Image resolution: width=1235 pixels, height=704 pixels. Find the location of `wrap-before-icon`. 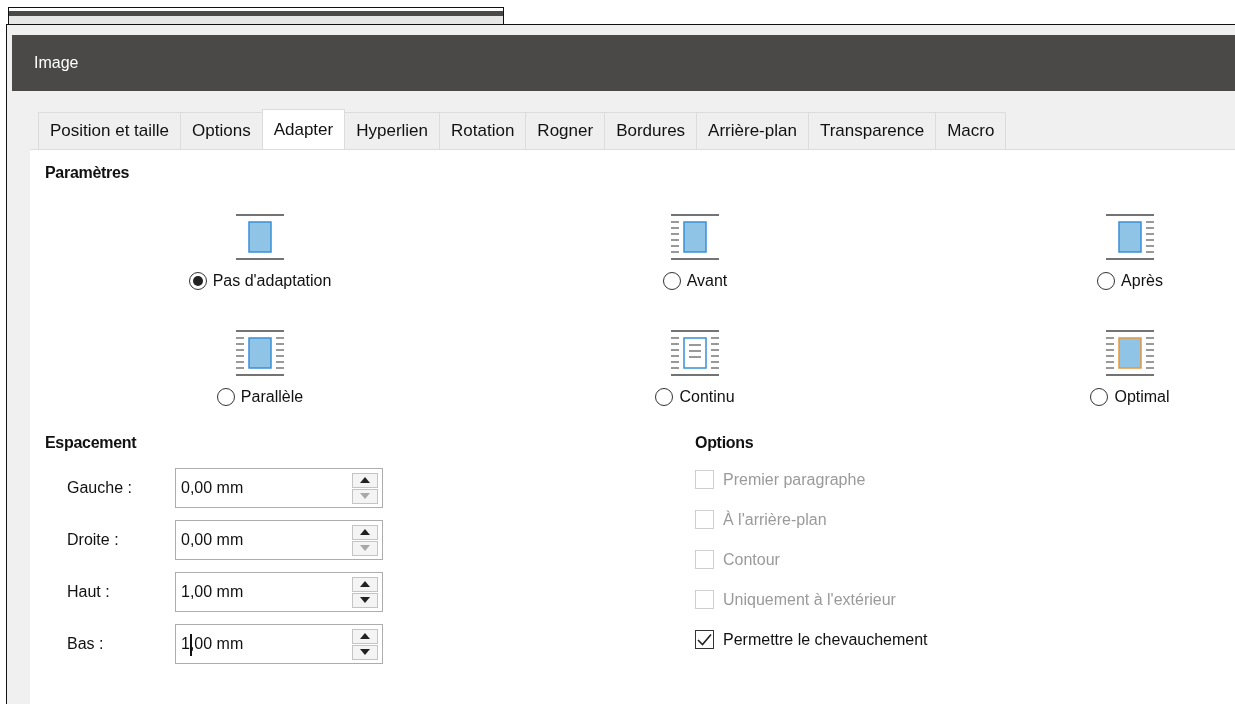

wrap-before-icon is located at coordinates (695, 237).